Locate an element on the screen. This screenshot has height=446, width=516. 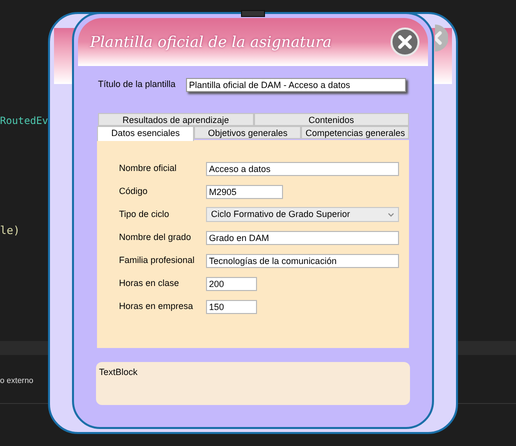
input-field: Grado en DAM is located at coordinates (302, 237).